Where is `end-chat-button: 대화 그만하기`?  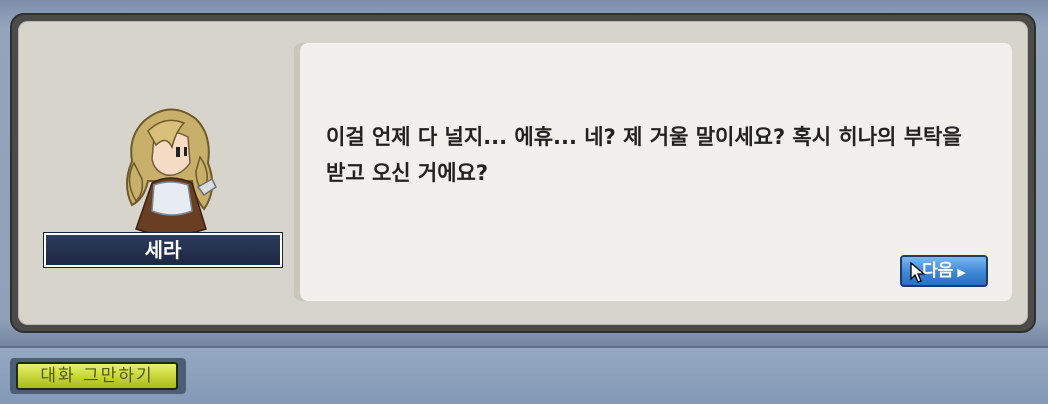 end-chat-button: 대화 그만하기 is located at coordinates (97, 376).